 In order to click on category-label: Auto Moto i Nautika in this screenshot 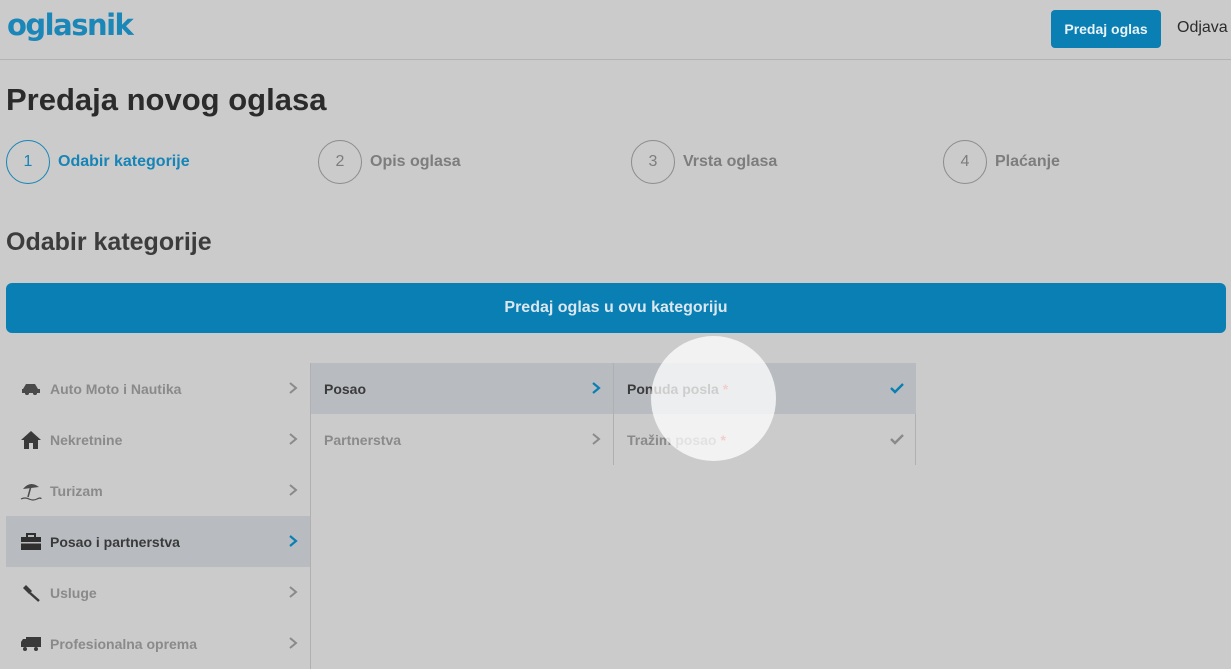, I will do `click(116, 388)`.